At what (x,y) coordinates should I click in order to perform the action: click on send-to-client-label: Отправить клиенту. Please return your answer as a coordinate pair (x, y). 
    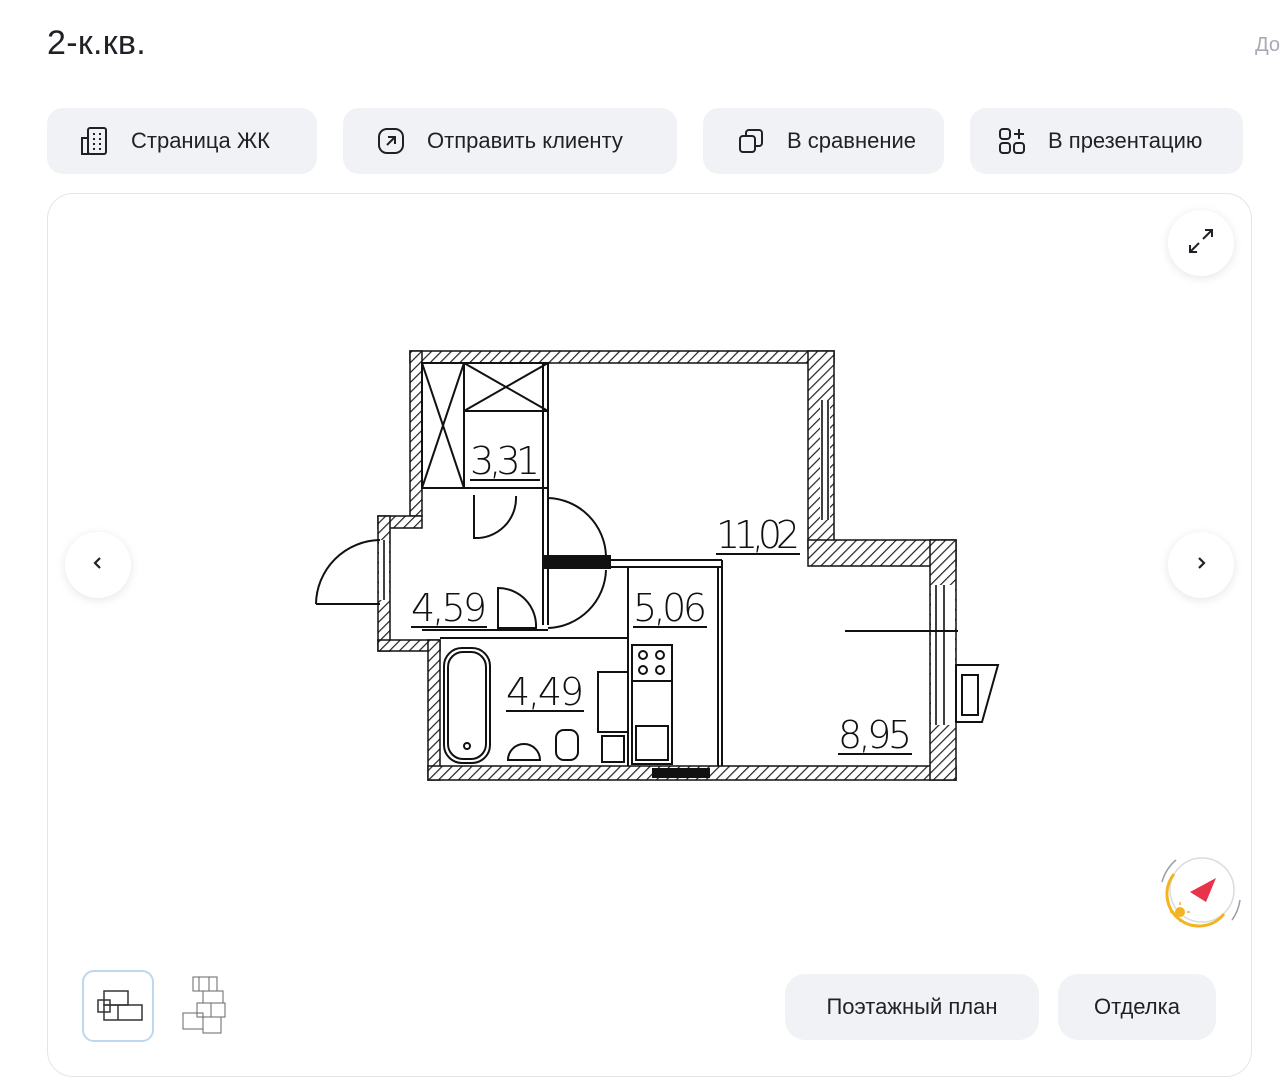
    Looking at the image, I should click on (525, 140).